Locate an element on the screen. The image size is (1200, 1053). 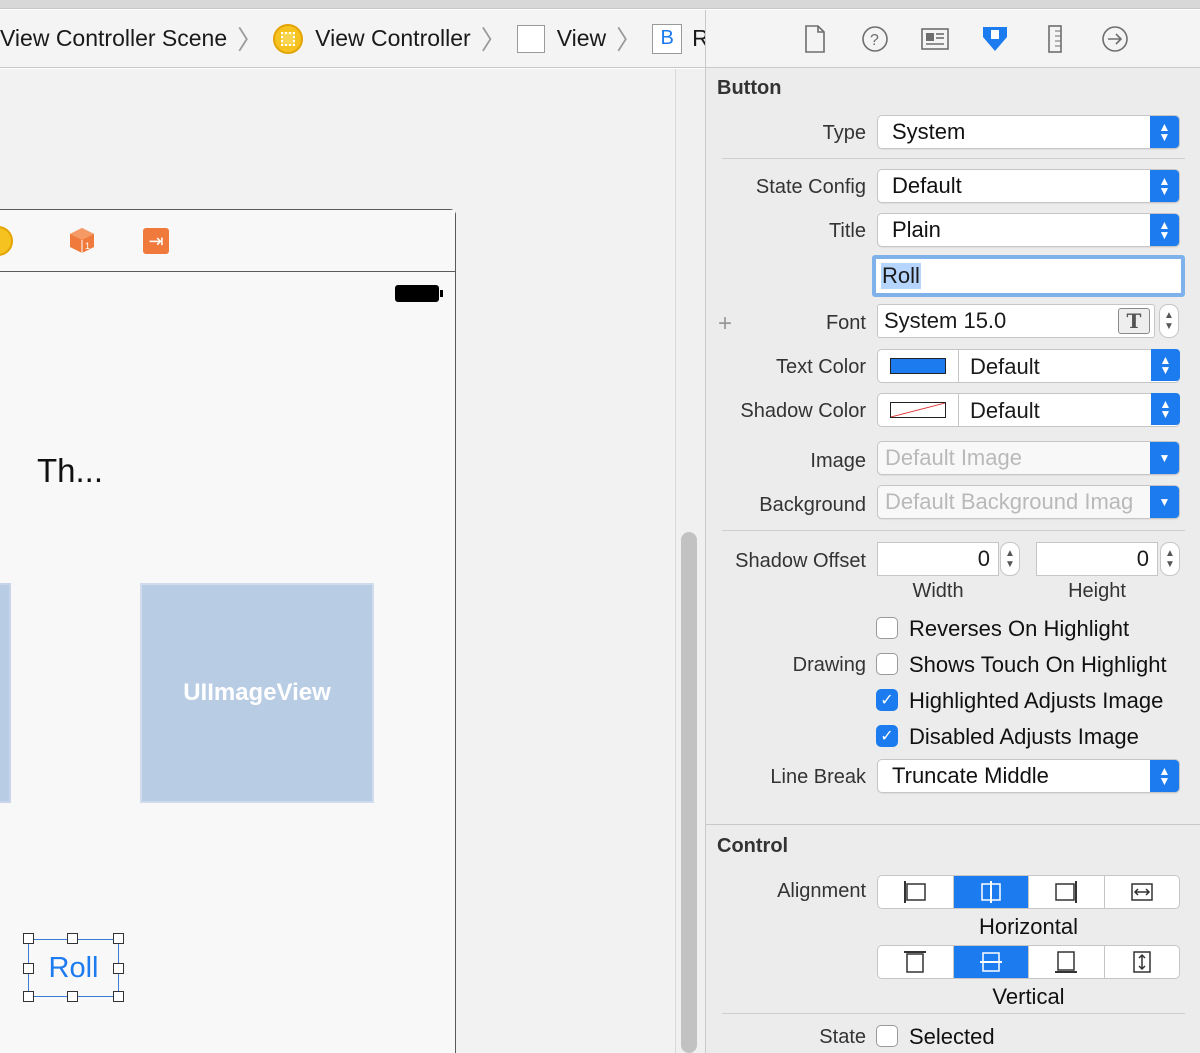
image-view-left is located at coordinates (5, 693).